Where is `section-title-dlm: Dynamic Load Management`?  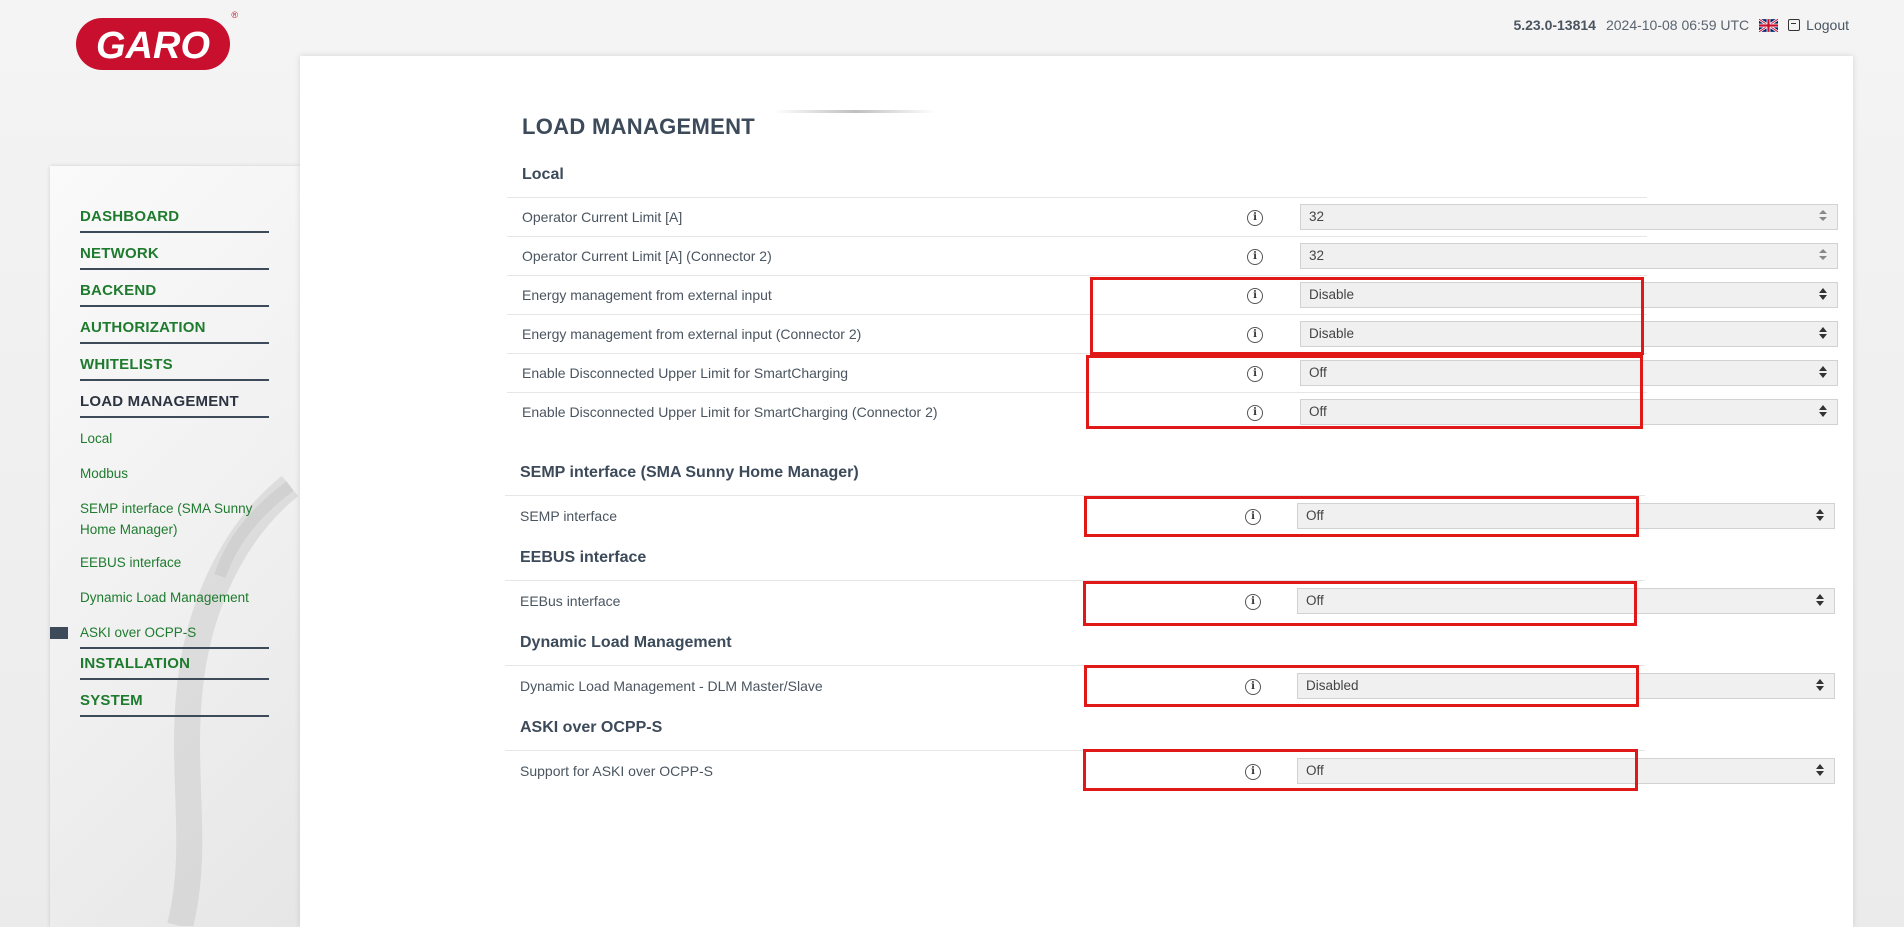 section-title-dlm: Dynamic Load Management is located at coordinates (626, 642).